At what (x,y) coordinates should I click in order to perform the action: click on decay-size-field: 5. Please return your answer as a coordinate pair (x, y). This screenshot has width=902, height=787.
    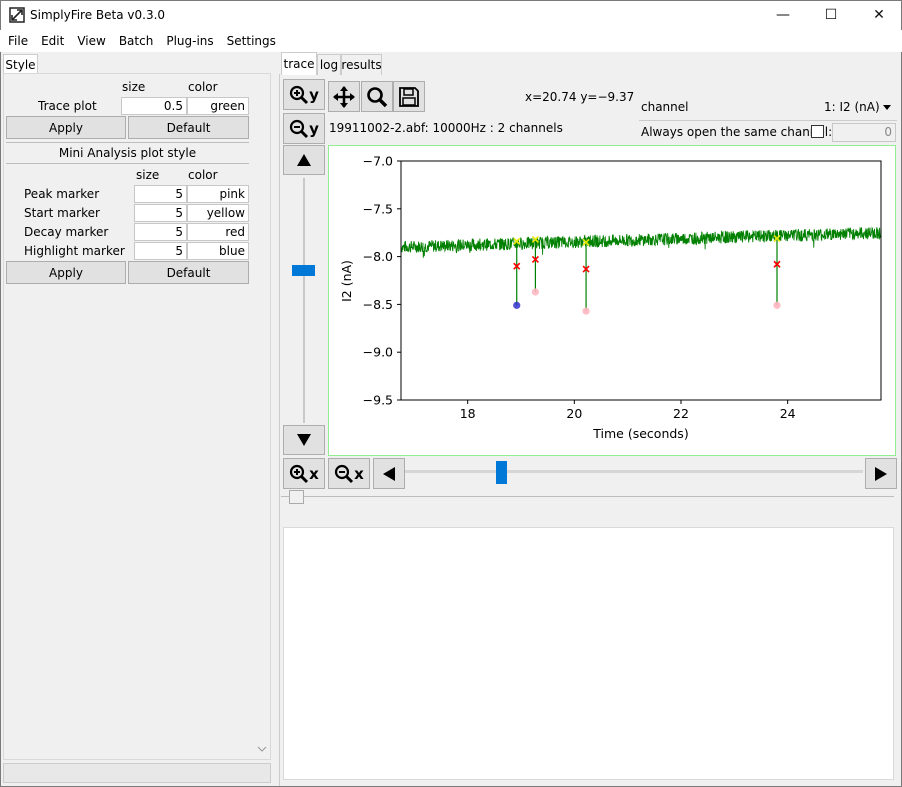
    Looking at the image, I should click on (160, 232).